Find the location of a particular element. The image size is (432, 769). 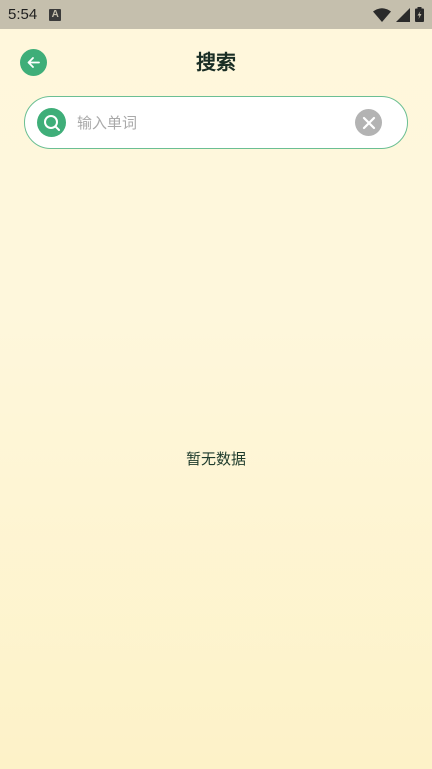

wifi-icon is located at coordinates (382, 14).